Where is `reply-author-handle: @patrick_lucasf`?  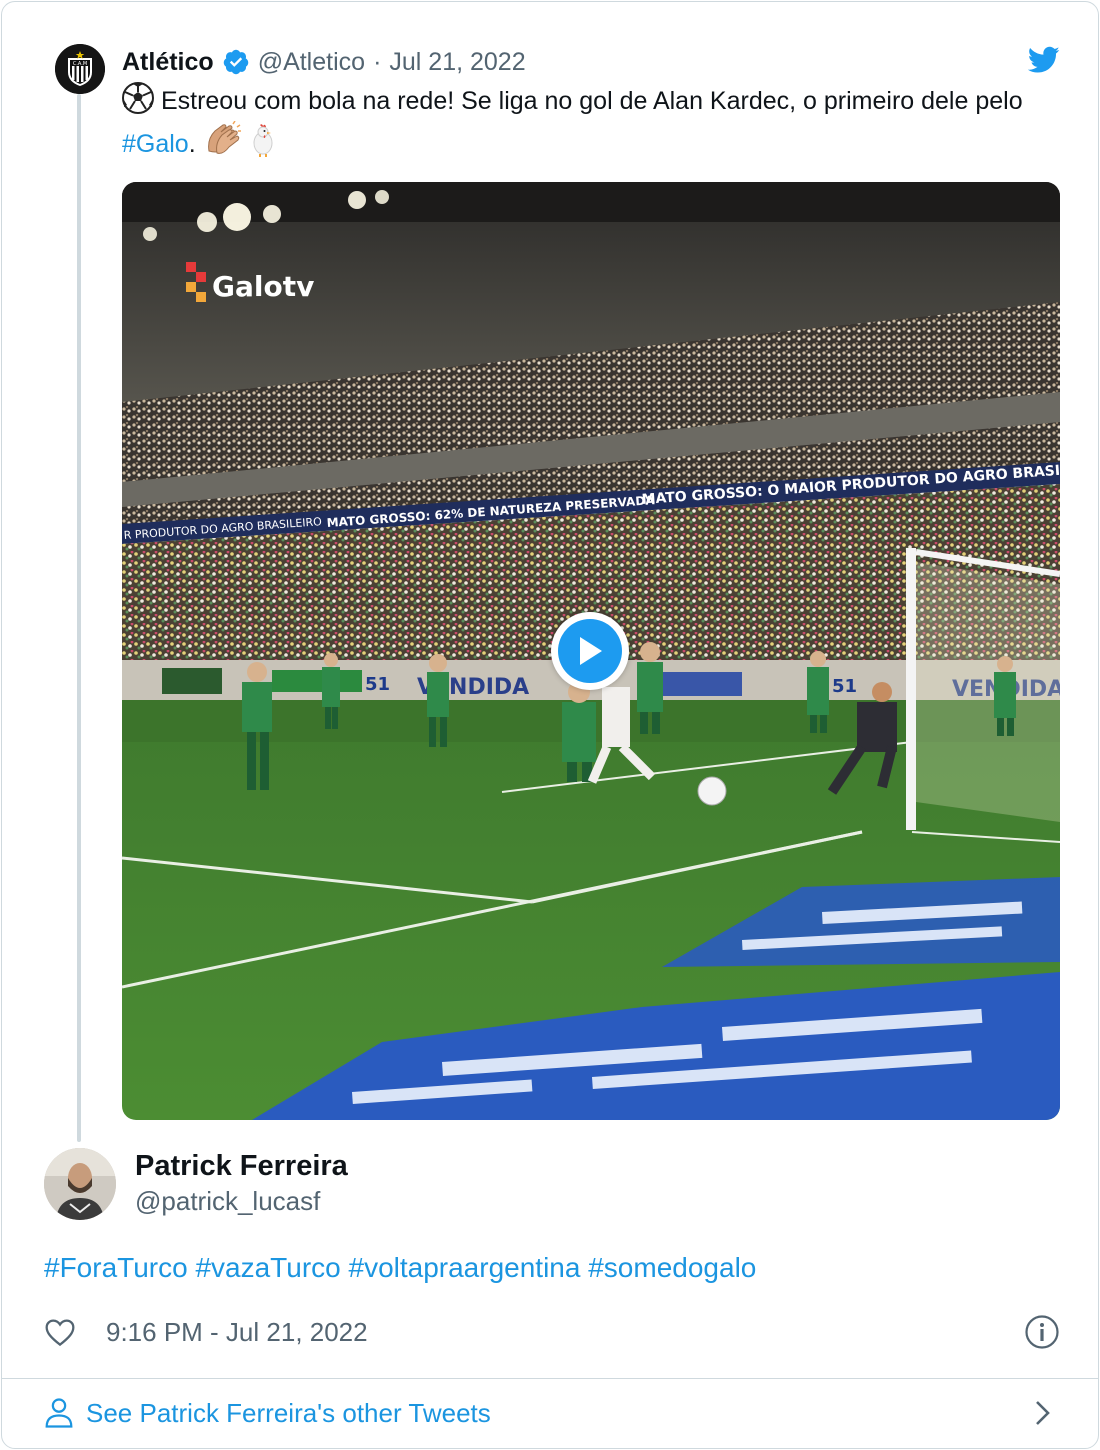 reply-author-handle: @patrick_lucasf is located at coordinates (227, 1201).